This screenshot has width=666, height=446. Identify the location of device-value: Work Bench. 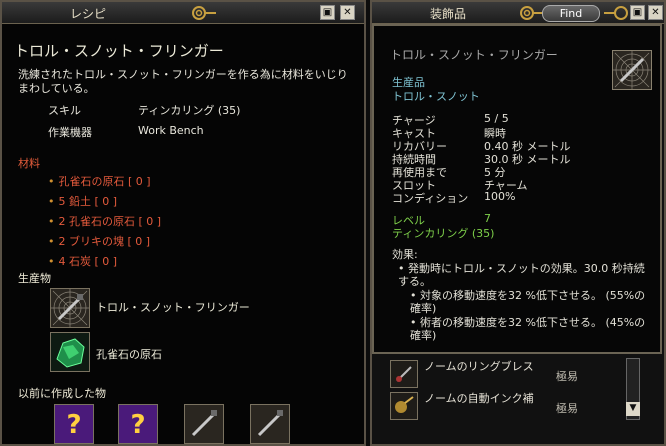
(171, 130).